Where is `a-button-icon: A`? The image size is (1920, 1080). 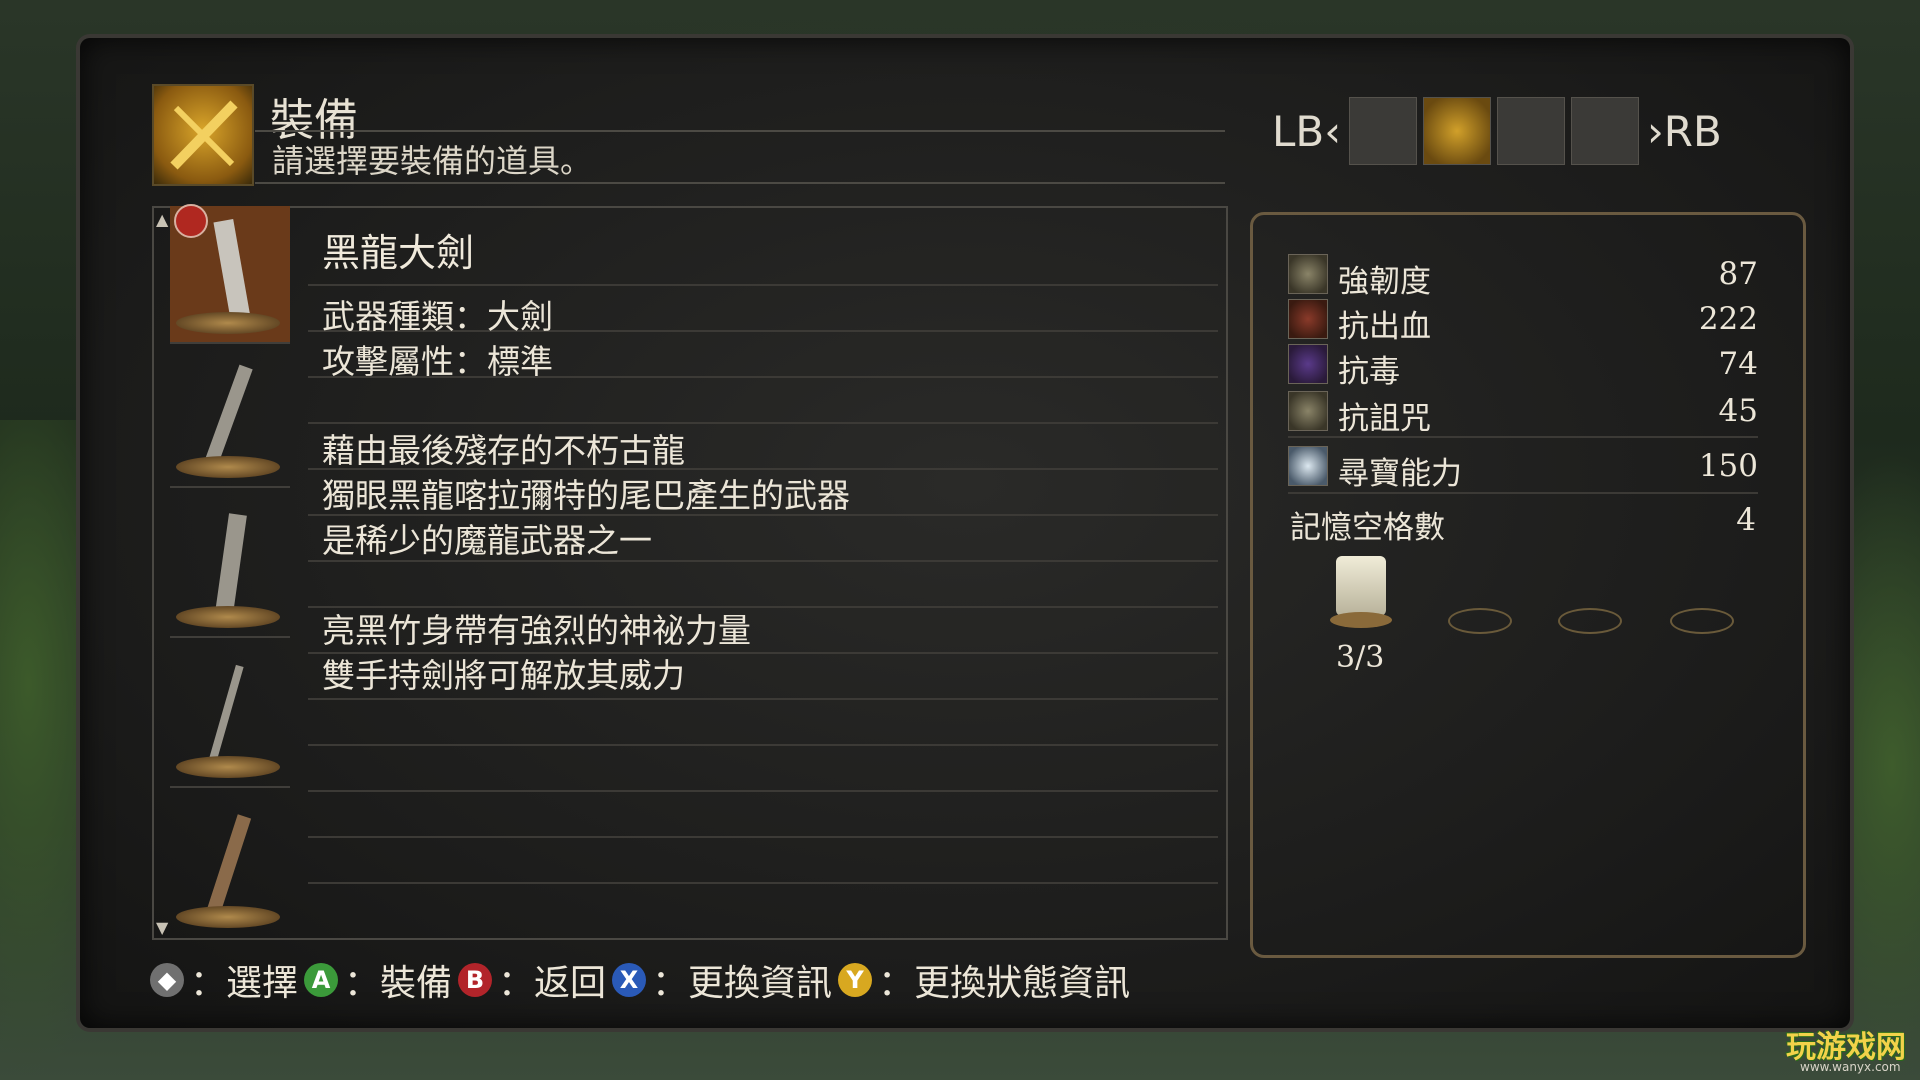 a-button-icon: A is located at coordinates (321, 980).